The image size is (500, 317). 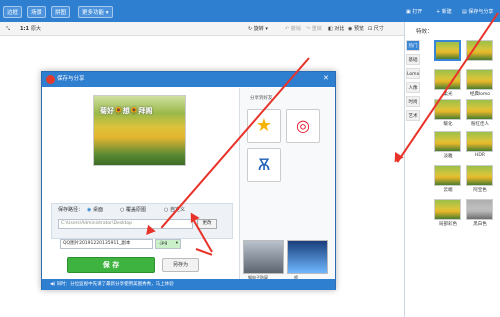 What do you see at coordinates (413, 45) in the screenshot?
I see `category-hot: 热门` at bounding box center [413, 45].